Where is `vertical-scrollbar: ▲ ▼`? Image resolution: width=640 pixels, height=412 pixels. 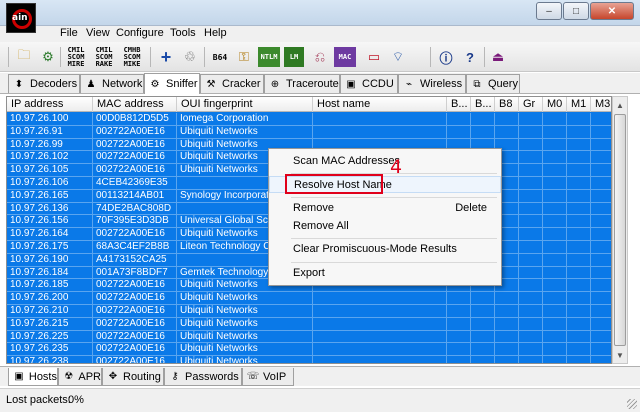
vertical-scrollbar: ▲ ▼ is located at coordinates (620, 230).